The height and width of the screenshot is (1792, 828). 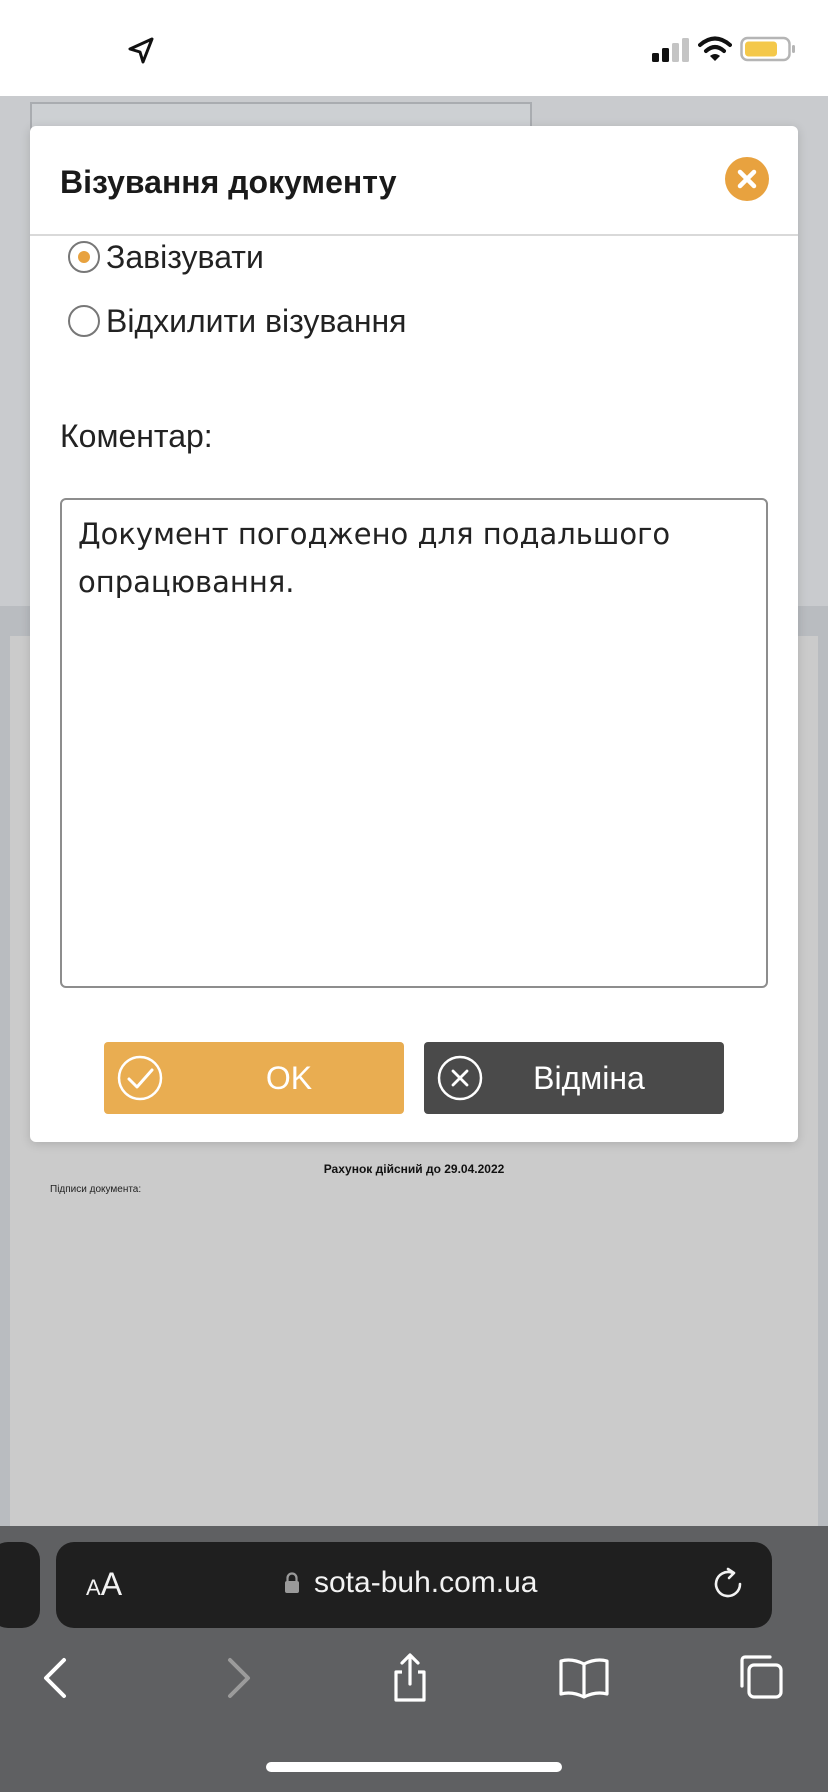 What do you see at coordinates (236, 1678) in the screenshot?
I see `forward-icon` at bounding box center [236, 1678].